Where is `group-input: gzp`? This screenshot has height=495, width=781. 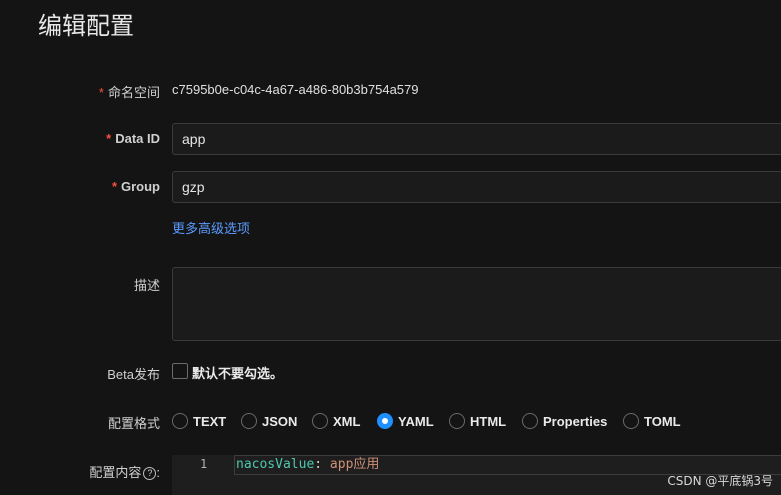
group-input: gzp is located at coordinates (476, 187).